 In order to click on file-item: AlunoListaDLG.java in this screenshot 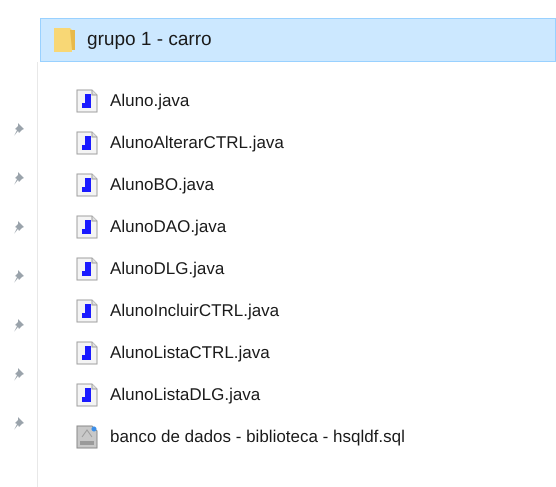, I will do `click(240, 394)`.